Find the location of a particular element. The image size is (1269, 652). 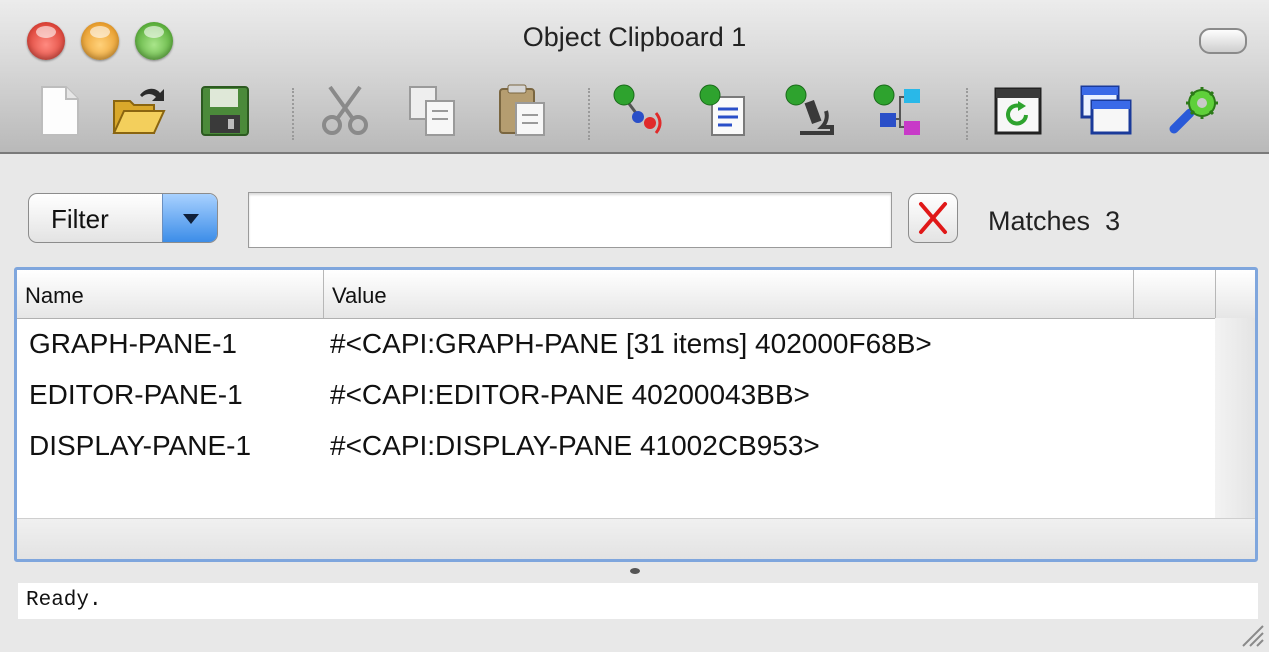

chevron-down-icon is located at coordinates (189, 218).